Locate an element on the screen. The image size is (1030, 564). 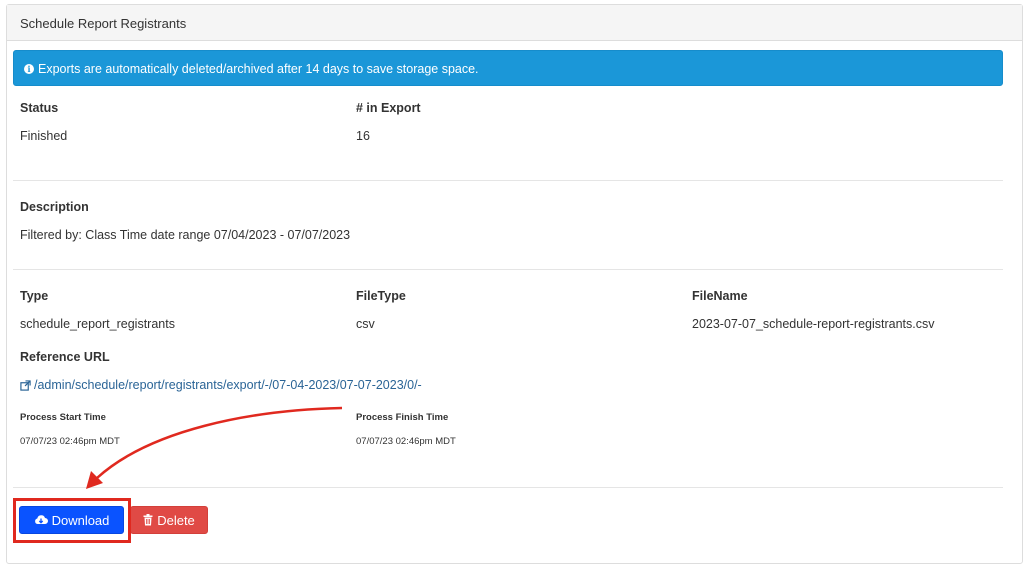
process-start-label: Process Start Time is located at coordinates (63, 417).